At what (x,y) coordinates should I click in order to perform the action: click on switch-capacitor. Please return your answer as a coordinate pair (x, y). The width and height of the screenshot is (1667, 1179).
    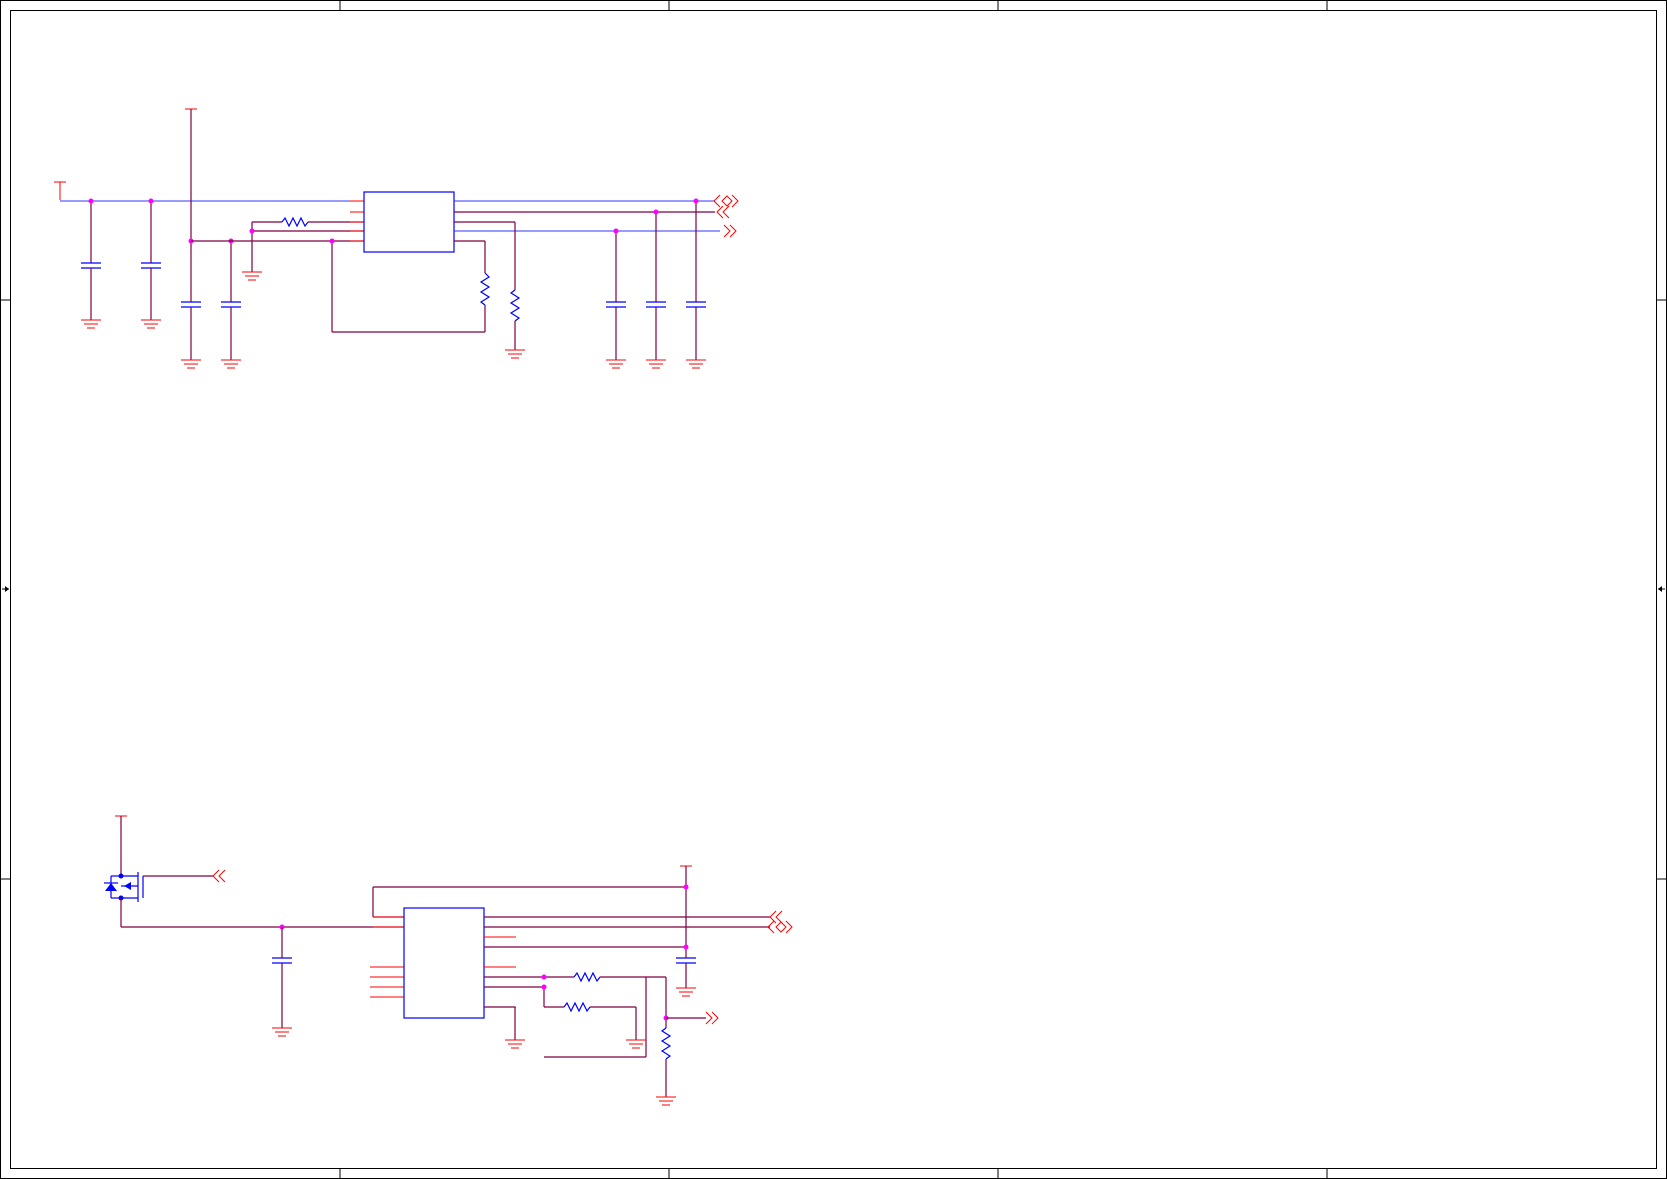
    Looking at the image, I should click on (282, 980).